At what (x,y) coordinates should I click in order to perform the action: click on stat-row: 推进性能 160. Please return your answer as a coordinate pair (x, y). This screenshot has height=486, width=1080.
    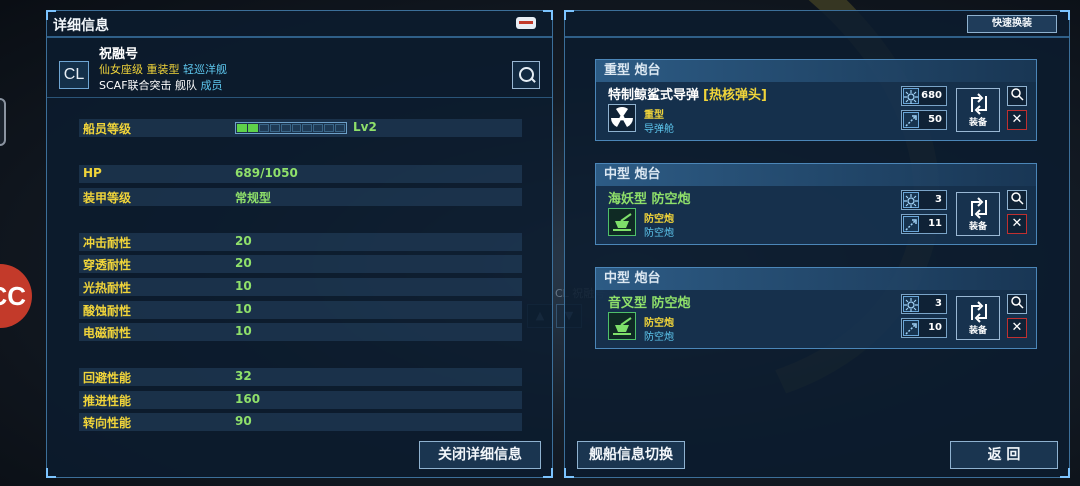
    Looking at the image, I should click on (300, 400).